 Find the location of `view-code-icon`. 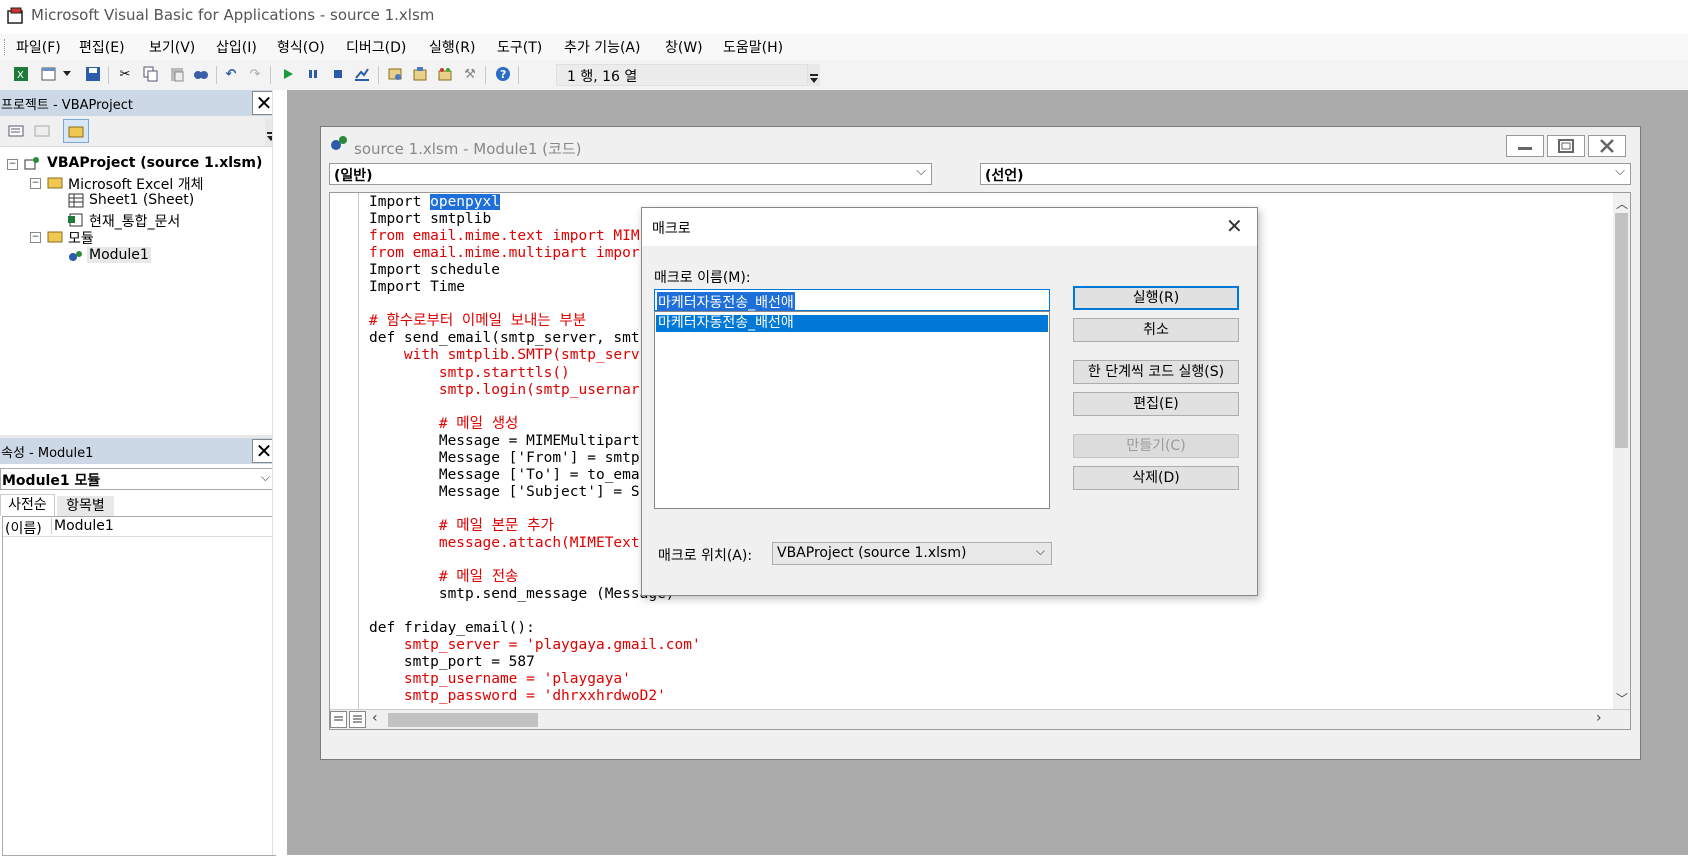

view-code-icon is located at coordinates (16, 131).